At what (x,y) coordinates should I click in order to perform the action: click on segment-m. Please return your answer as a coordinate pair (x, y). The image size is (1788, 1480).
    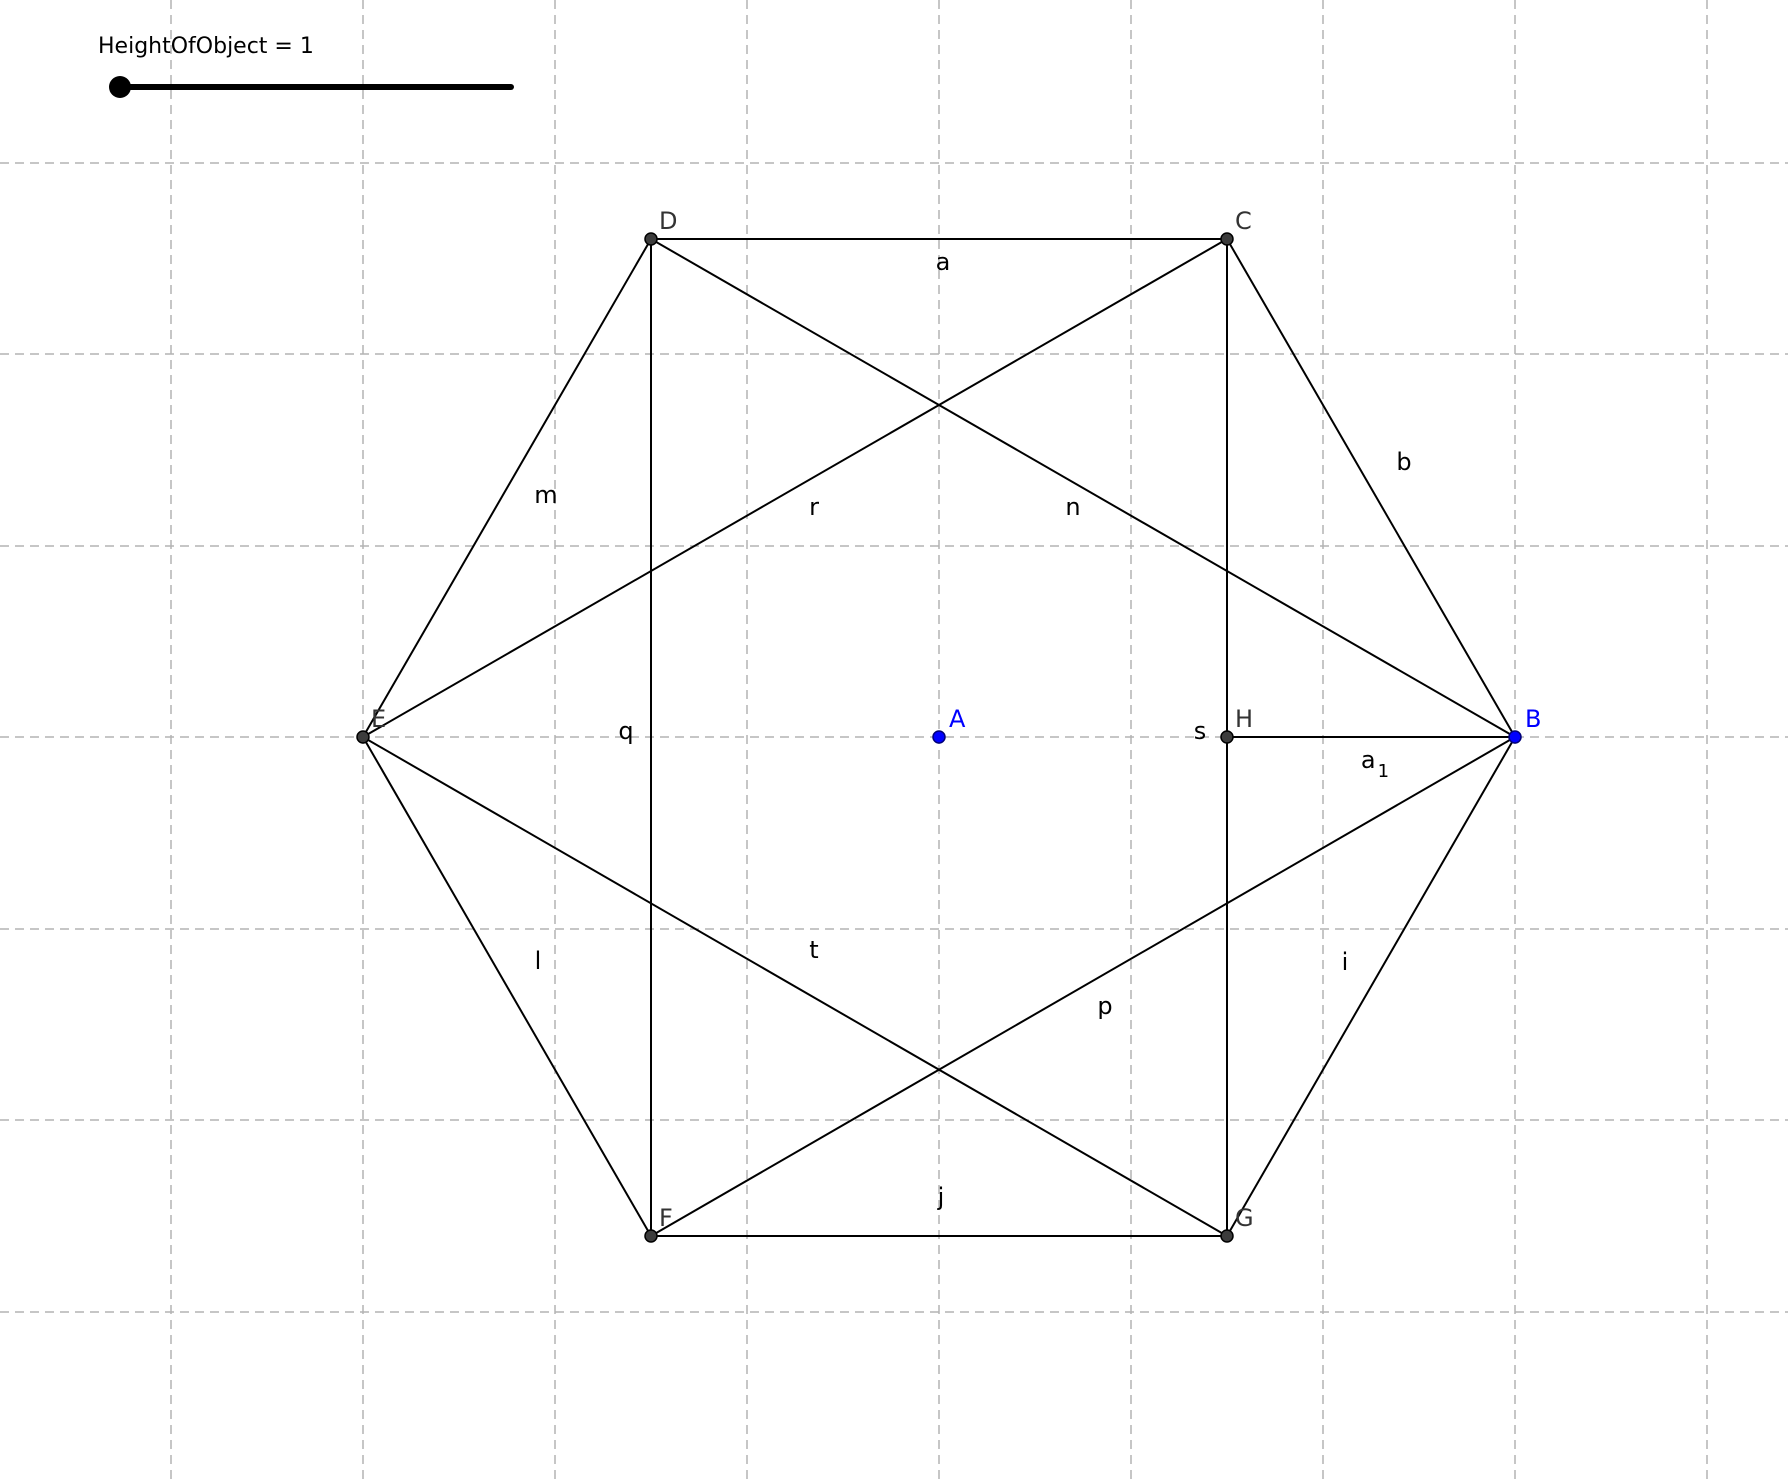
    Looking at the image, I should click on (507, 488).